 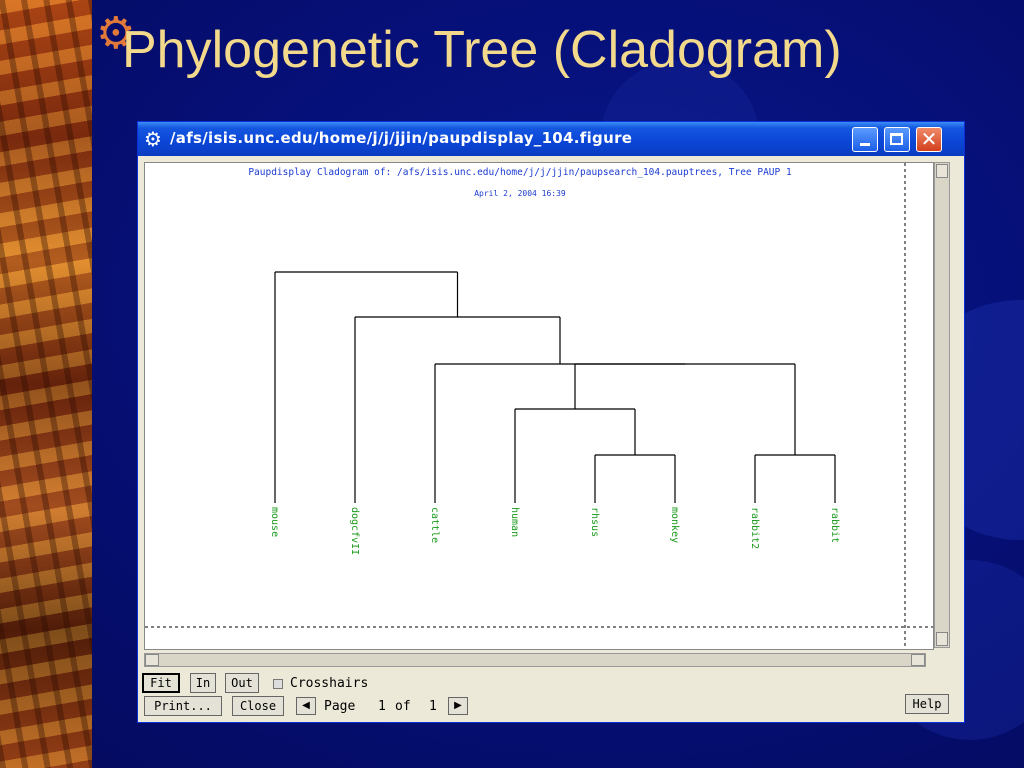 I want to click on taxon-label: monkey, so click(x=674, y=525).